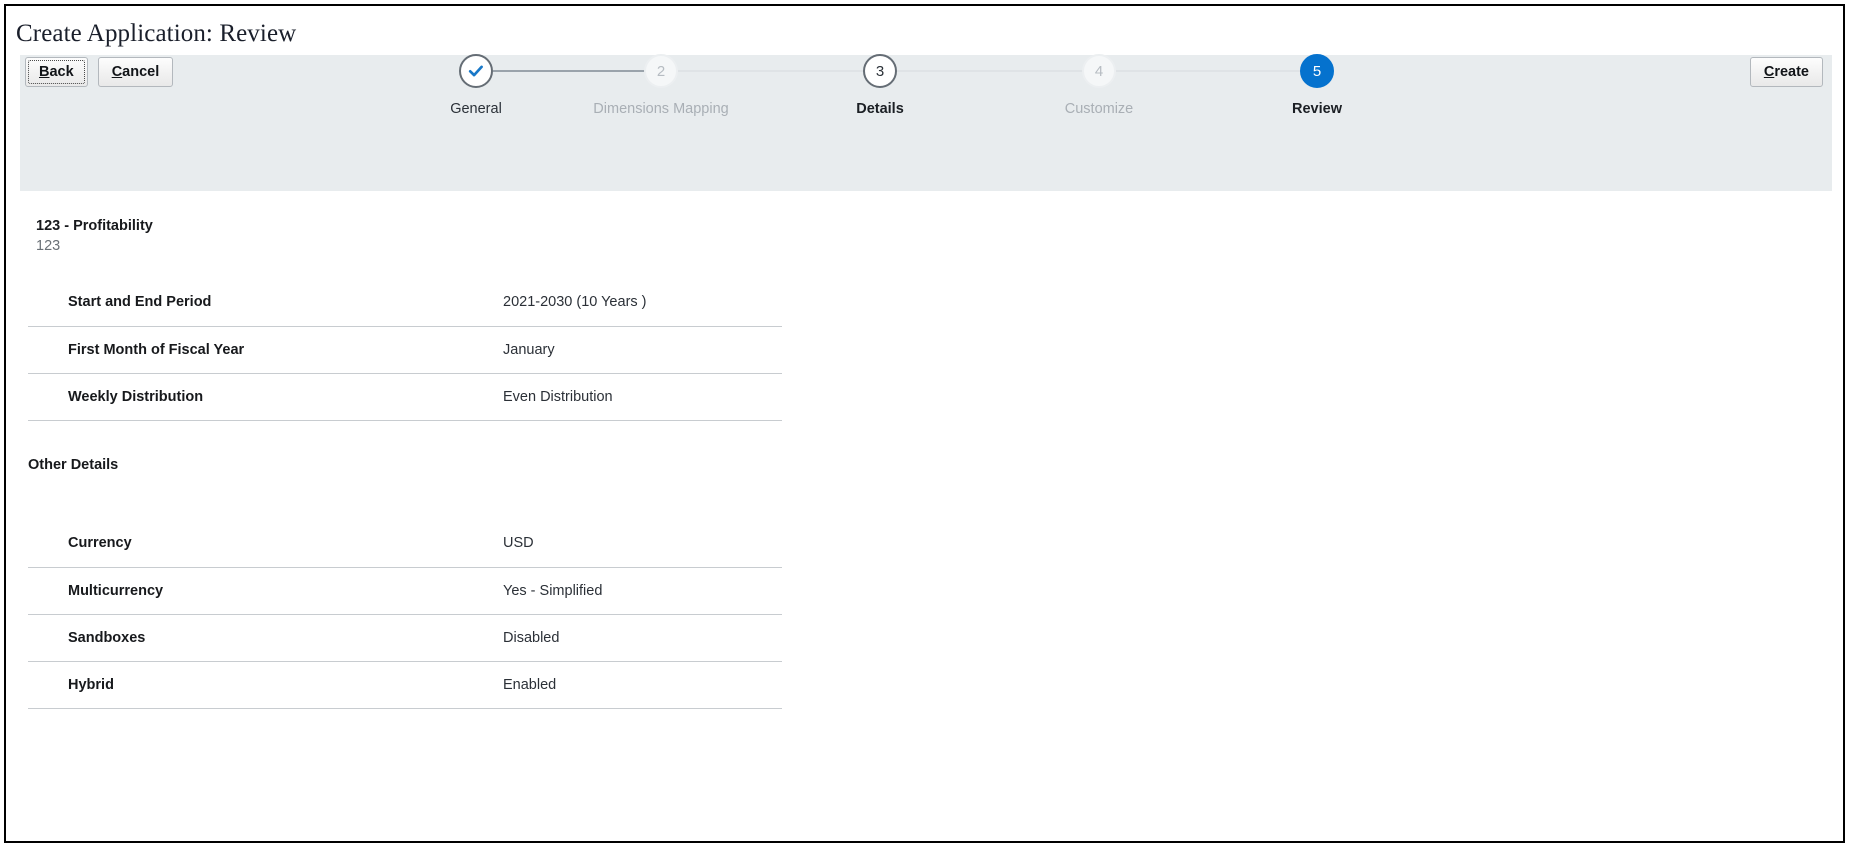 The height and width of the screenshot is (847, 1853). I want to click on cancel-button: Cancel, so click(135, 72).